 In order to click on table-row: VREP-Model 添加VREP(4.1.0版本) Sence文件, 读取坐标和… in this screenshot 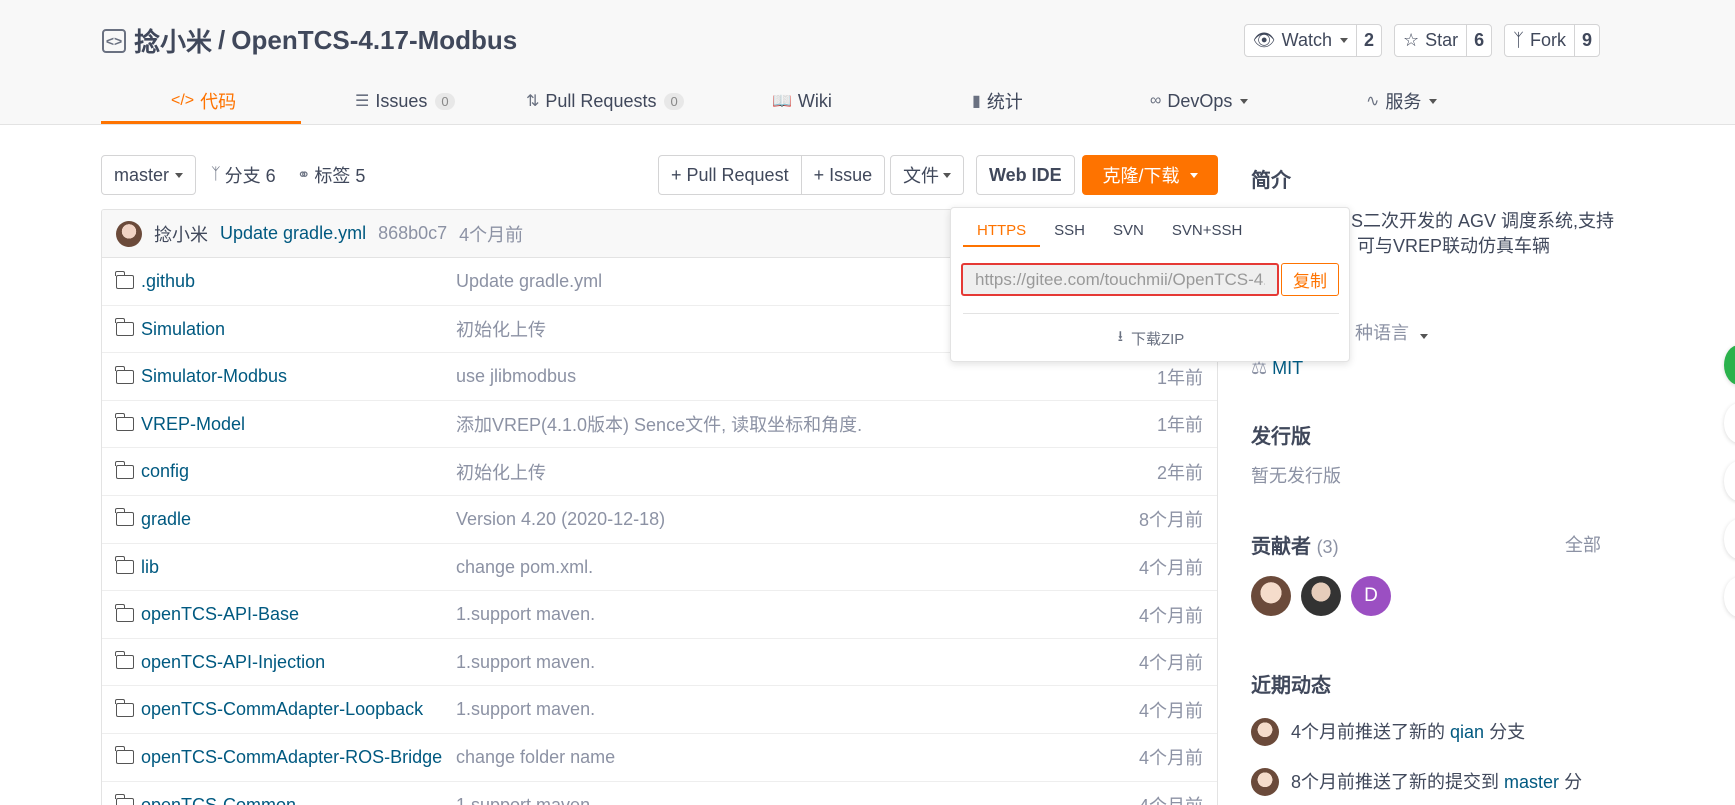, I will do `click(659, 425)`.